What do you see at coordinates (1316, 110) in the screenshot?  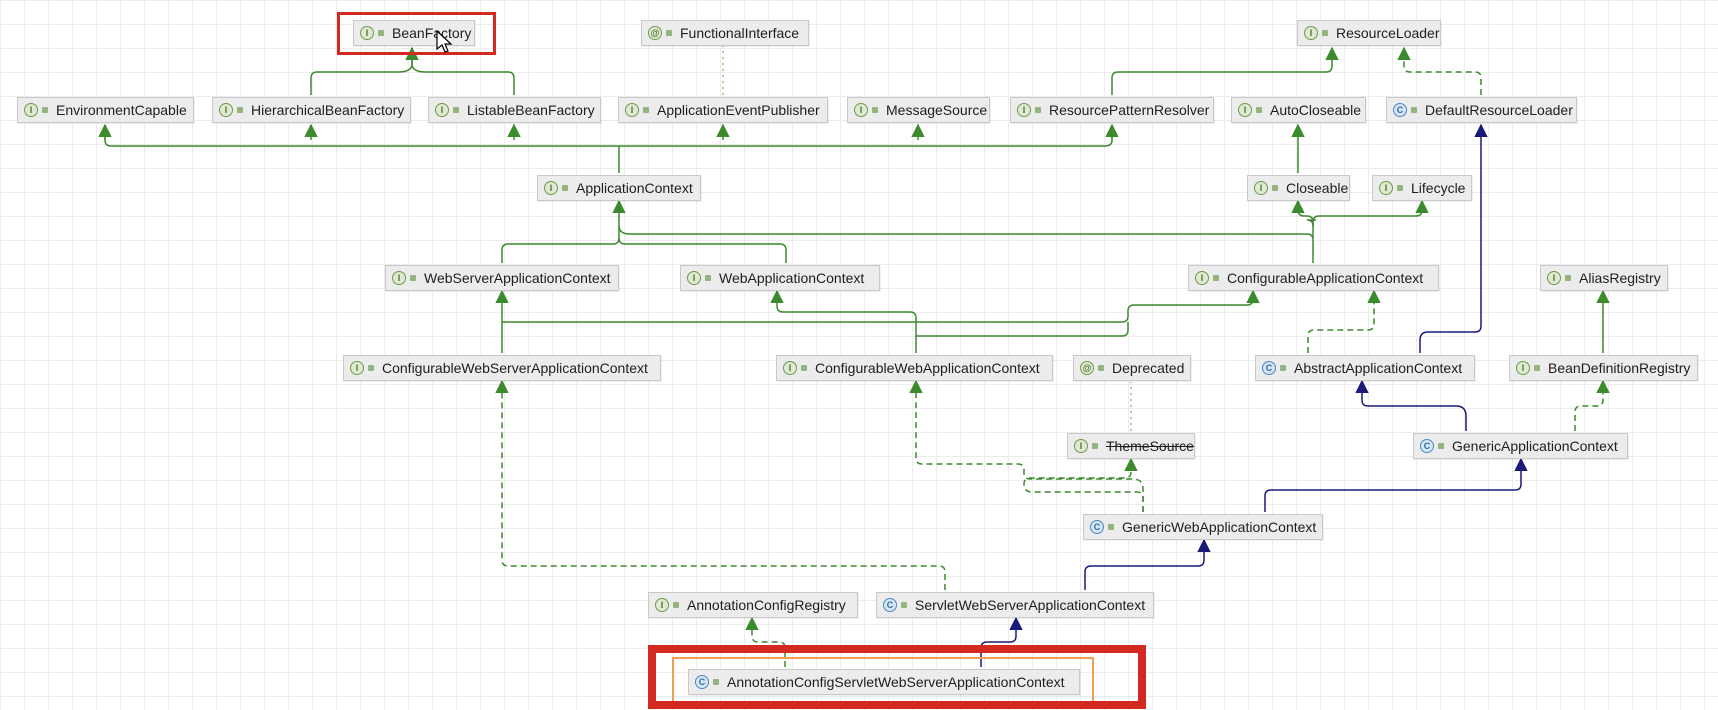 I see `node-label: AutoCloseable` at bounding box center [1316, 110].